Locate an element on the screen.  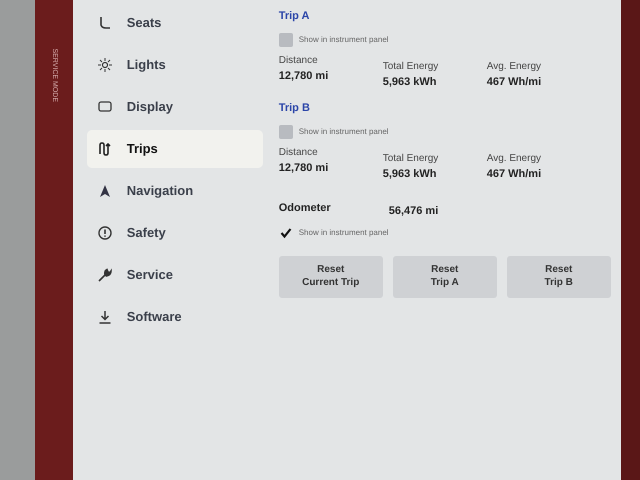
sidebar-item: Seats is located at coordinates (174, 23).